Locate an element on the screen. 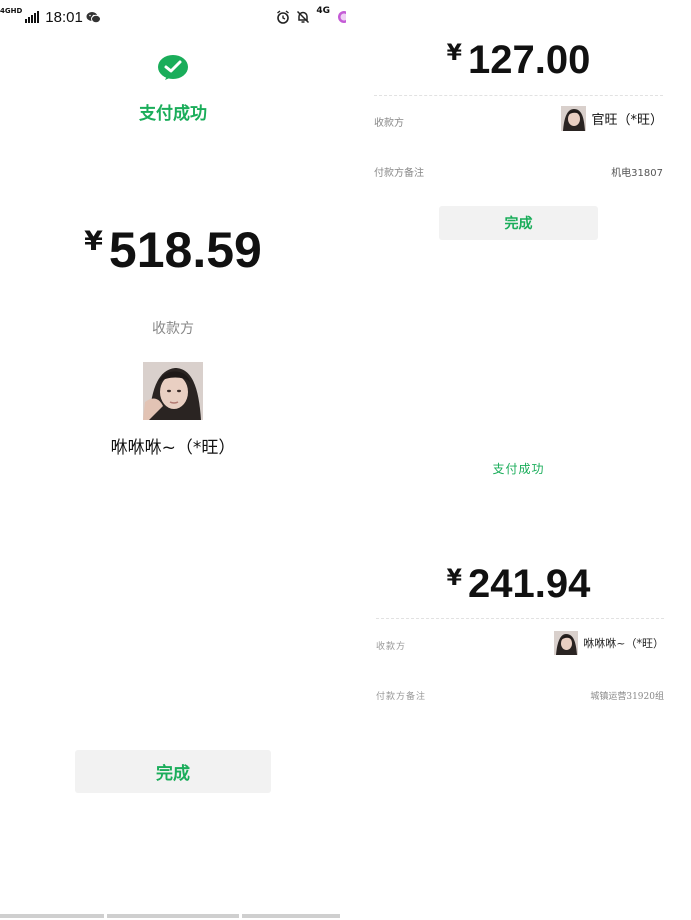 This screenshot has width=691, height=920. status-bar-right: 4G is located at coordinates (311, 17).